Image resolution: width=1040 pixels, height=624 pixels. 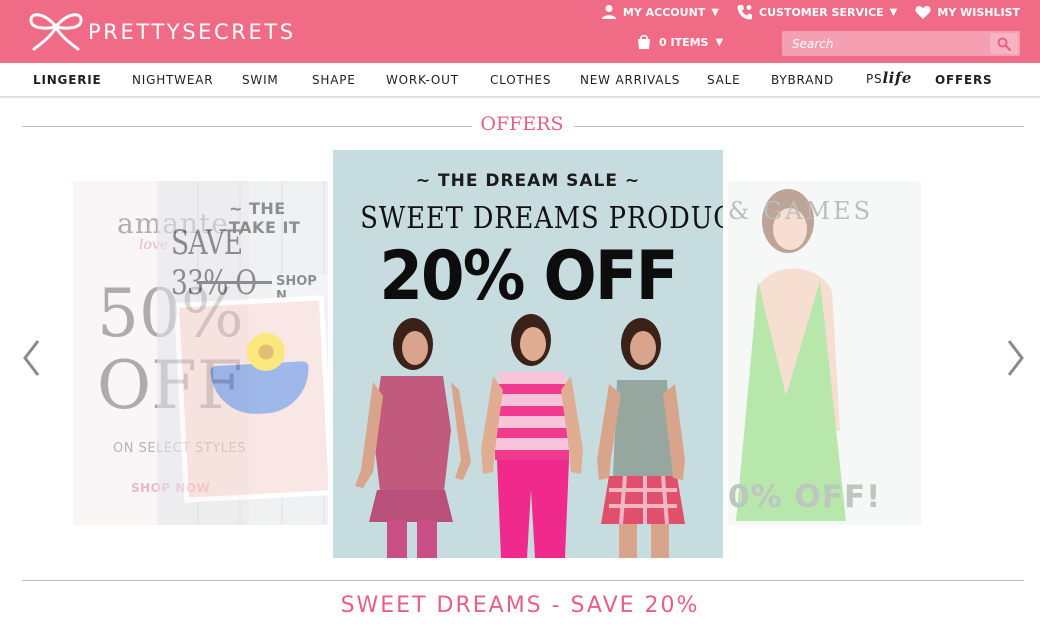 What do you see at coordinates (528, 276) in the screenshot?
I see `slide-discount: 20% OFF` at bounding box center [528, 276].